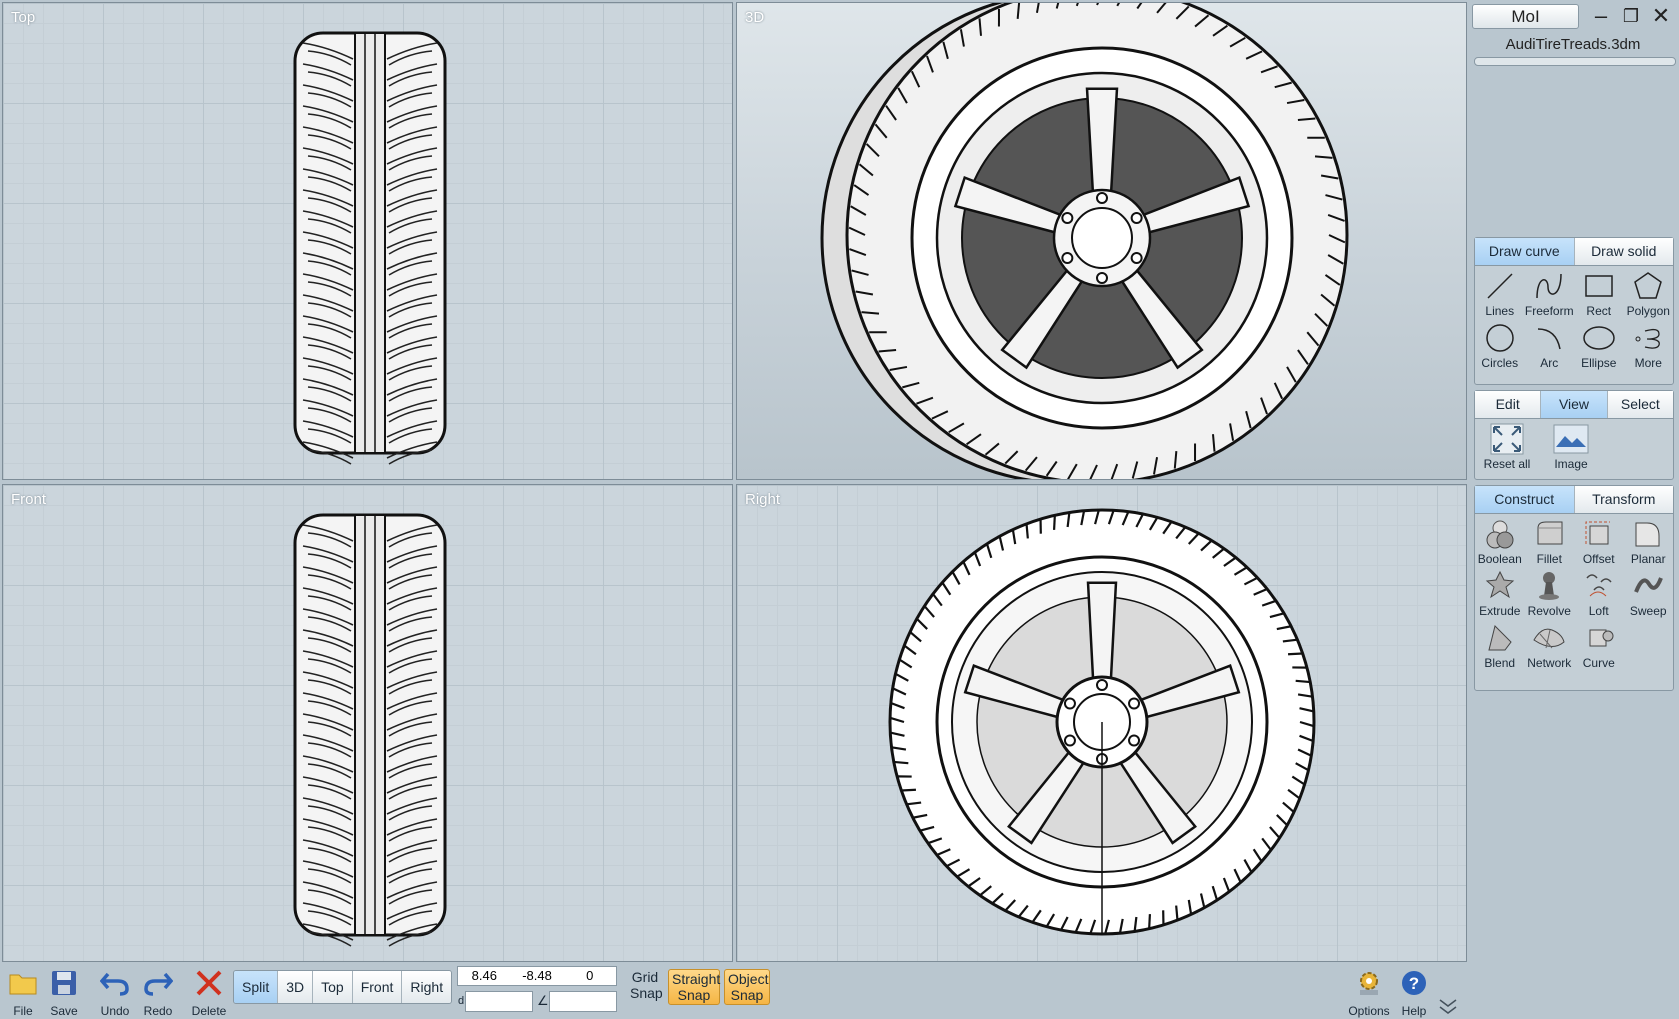  I want to click on grid-snap-toggle: Grid Snap, so click(646, 985).